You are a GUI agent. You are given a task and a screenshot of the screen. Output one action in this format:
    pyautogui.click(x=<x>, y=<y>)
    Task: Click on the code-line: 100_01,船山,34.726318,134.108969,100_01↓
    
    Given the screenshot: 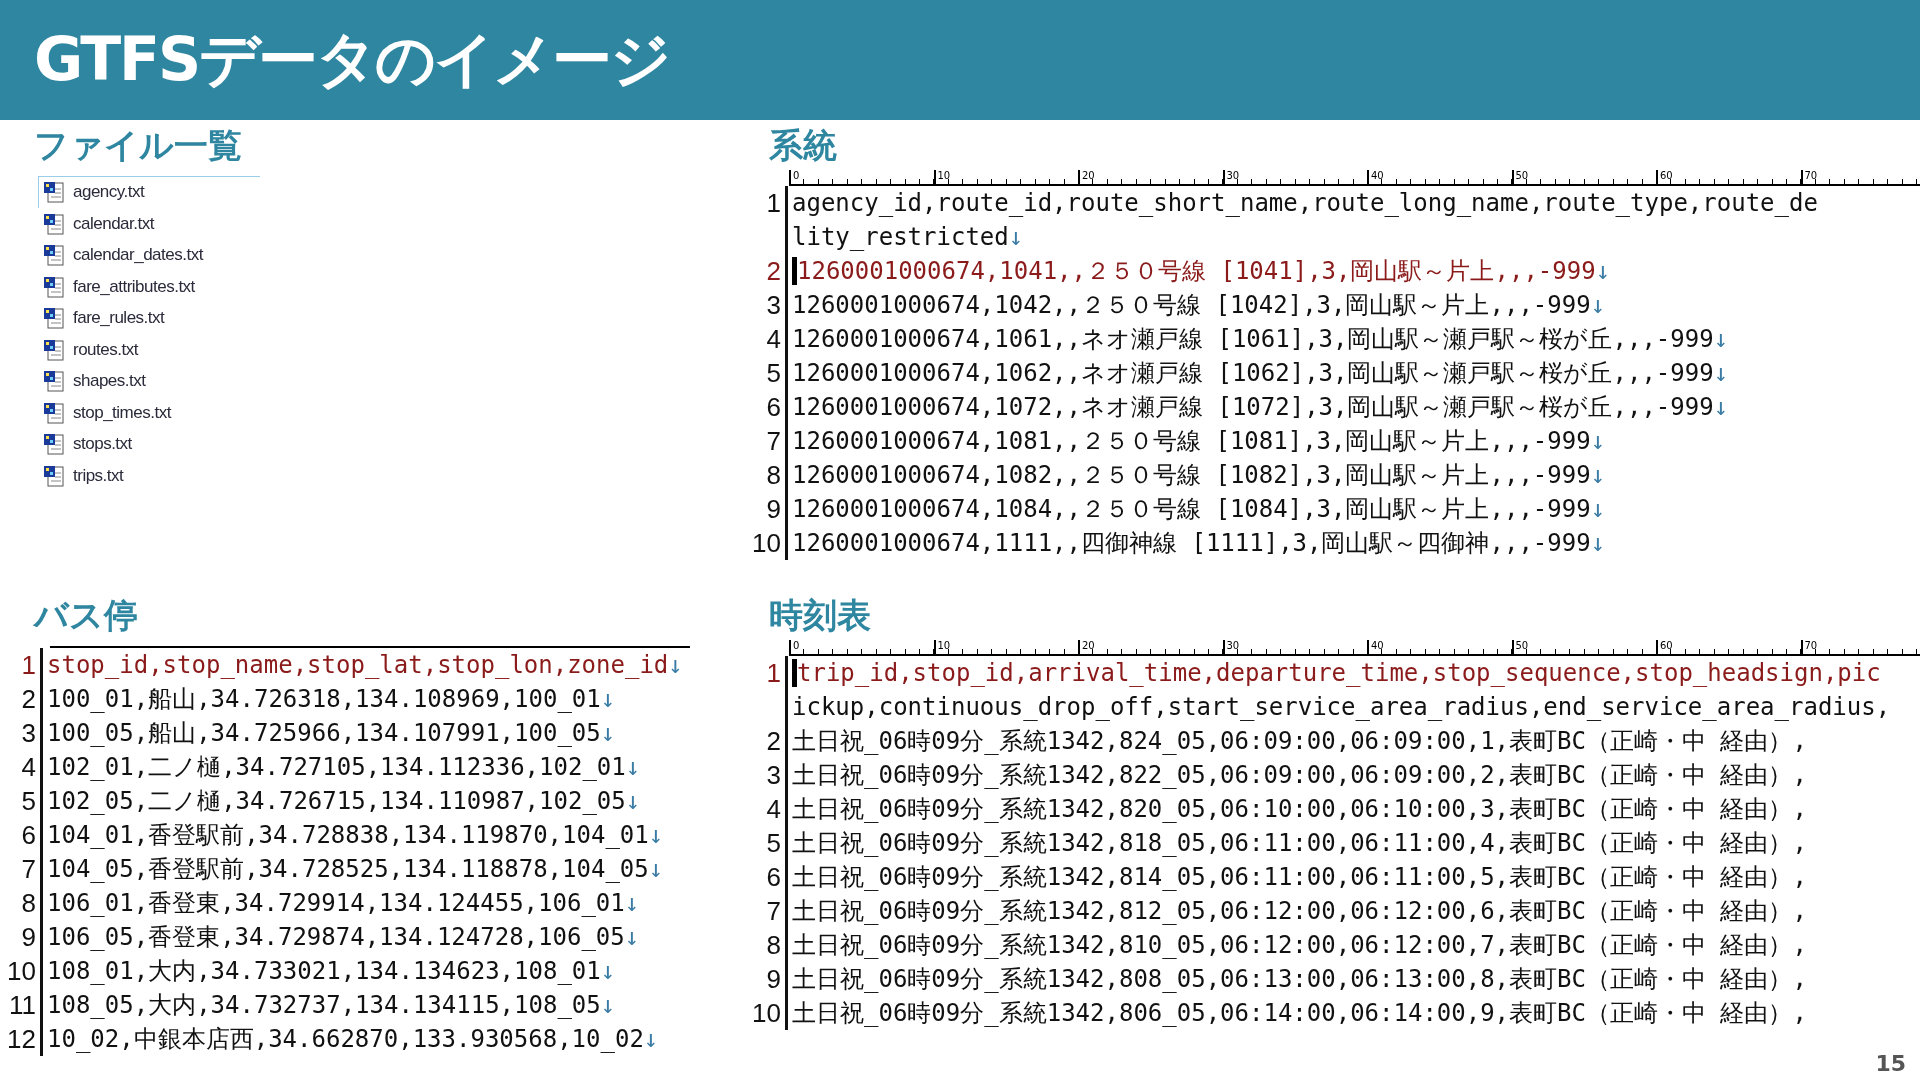 What is the action you would take?
    pyautogui.click(x=331, y=699)
    